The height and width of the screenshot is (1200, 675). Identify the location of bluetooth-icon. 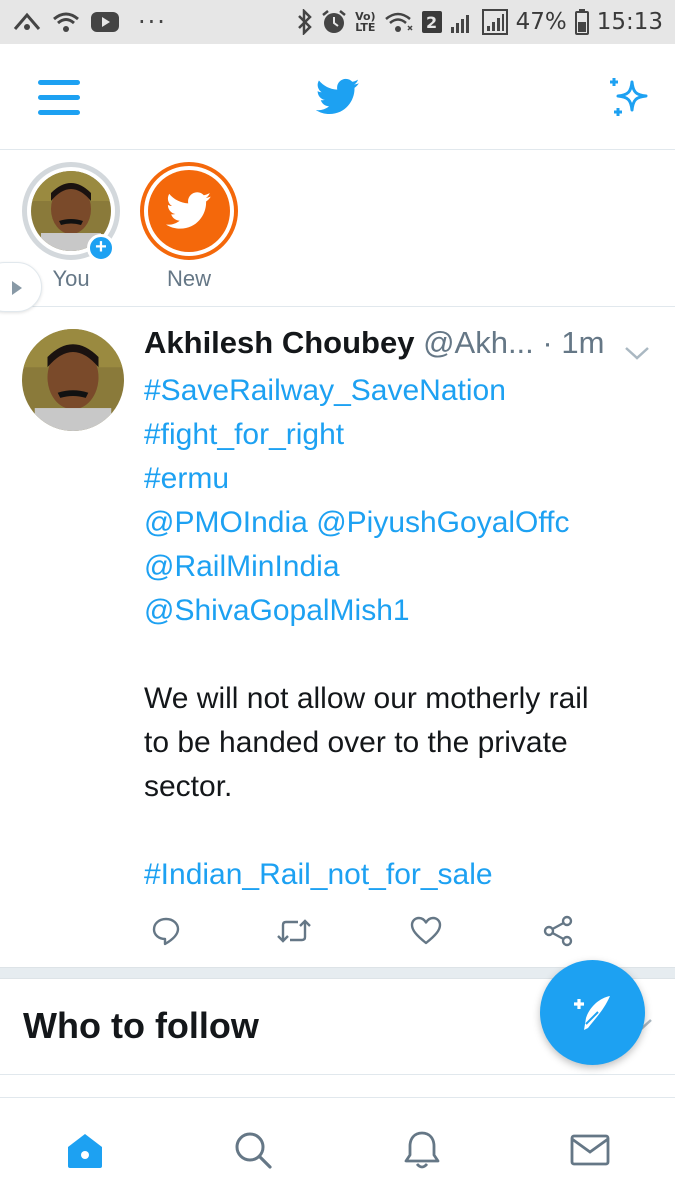
(305, 22).